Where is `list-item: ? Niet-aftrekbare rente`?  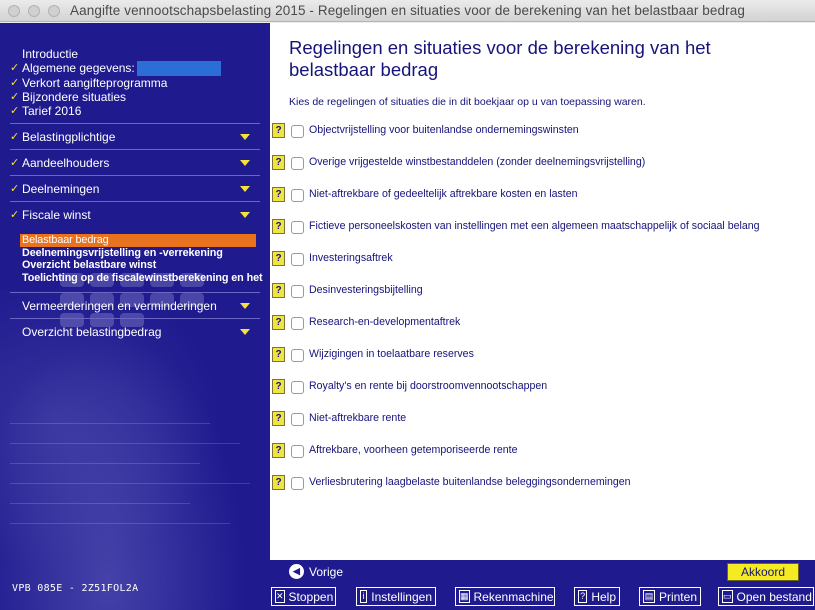
list-item: ? Niet-aftrekbare rente is located at coordinates (542, 420).